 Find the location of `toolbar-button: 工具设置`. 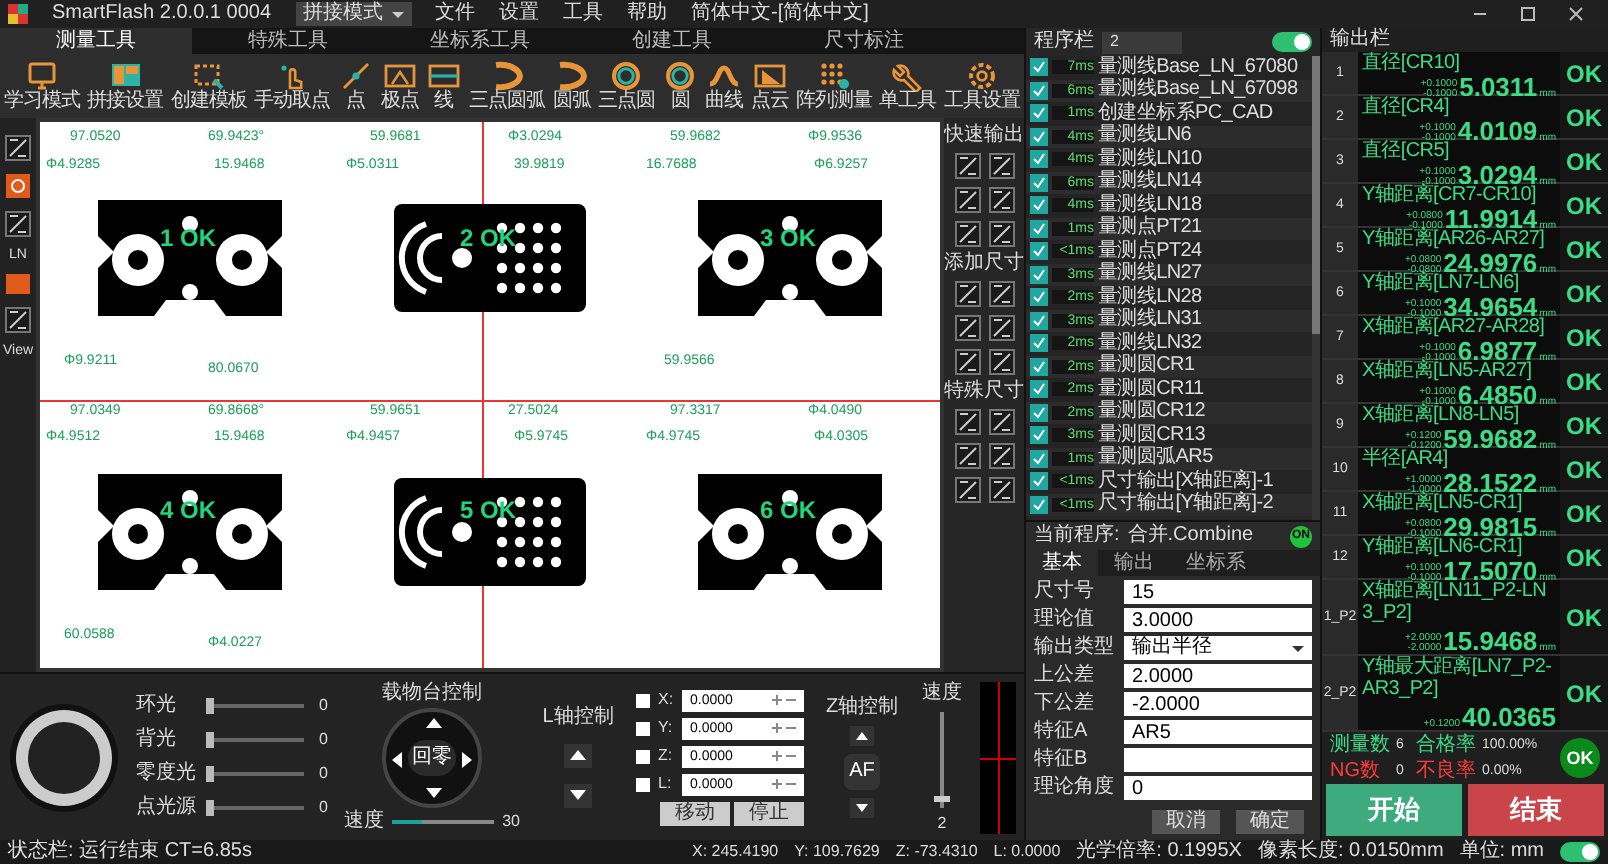

toolbar-button: 工具设置 is located at coordinates (981, 86).